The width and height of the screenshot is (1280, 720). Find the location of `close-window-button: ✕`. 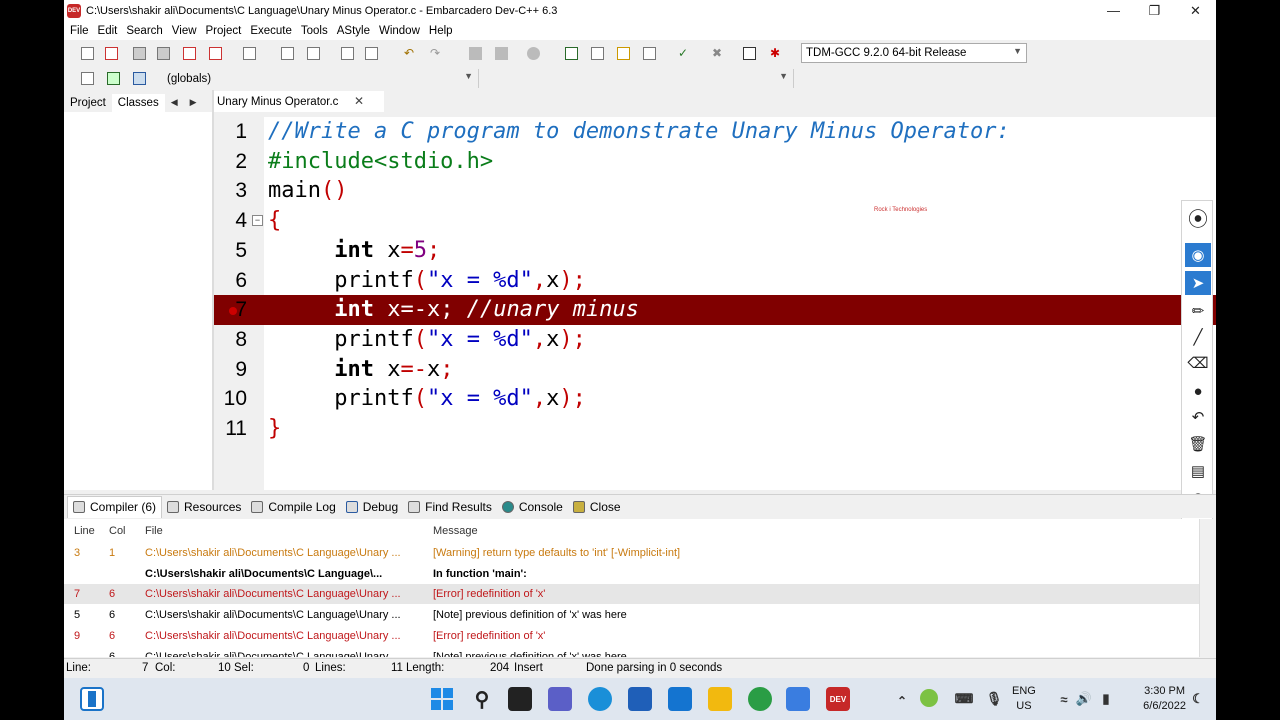

close-window-button: ✕ is located at coordinates (1195, 10).